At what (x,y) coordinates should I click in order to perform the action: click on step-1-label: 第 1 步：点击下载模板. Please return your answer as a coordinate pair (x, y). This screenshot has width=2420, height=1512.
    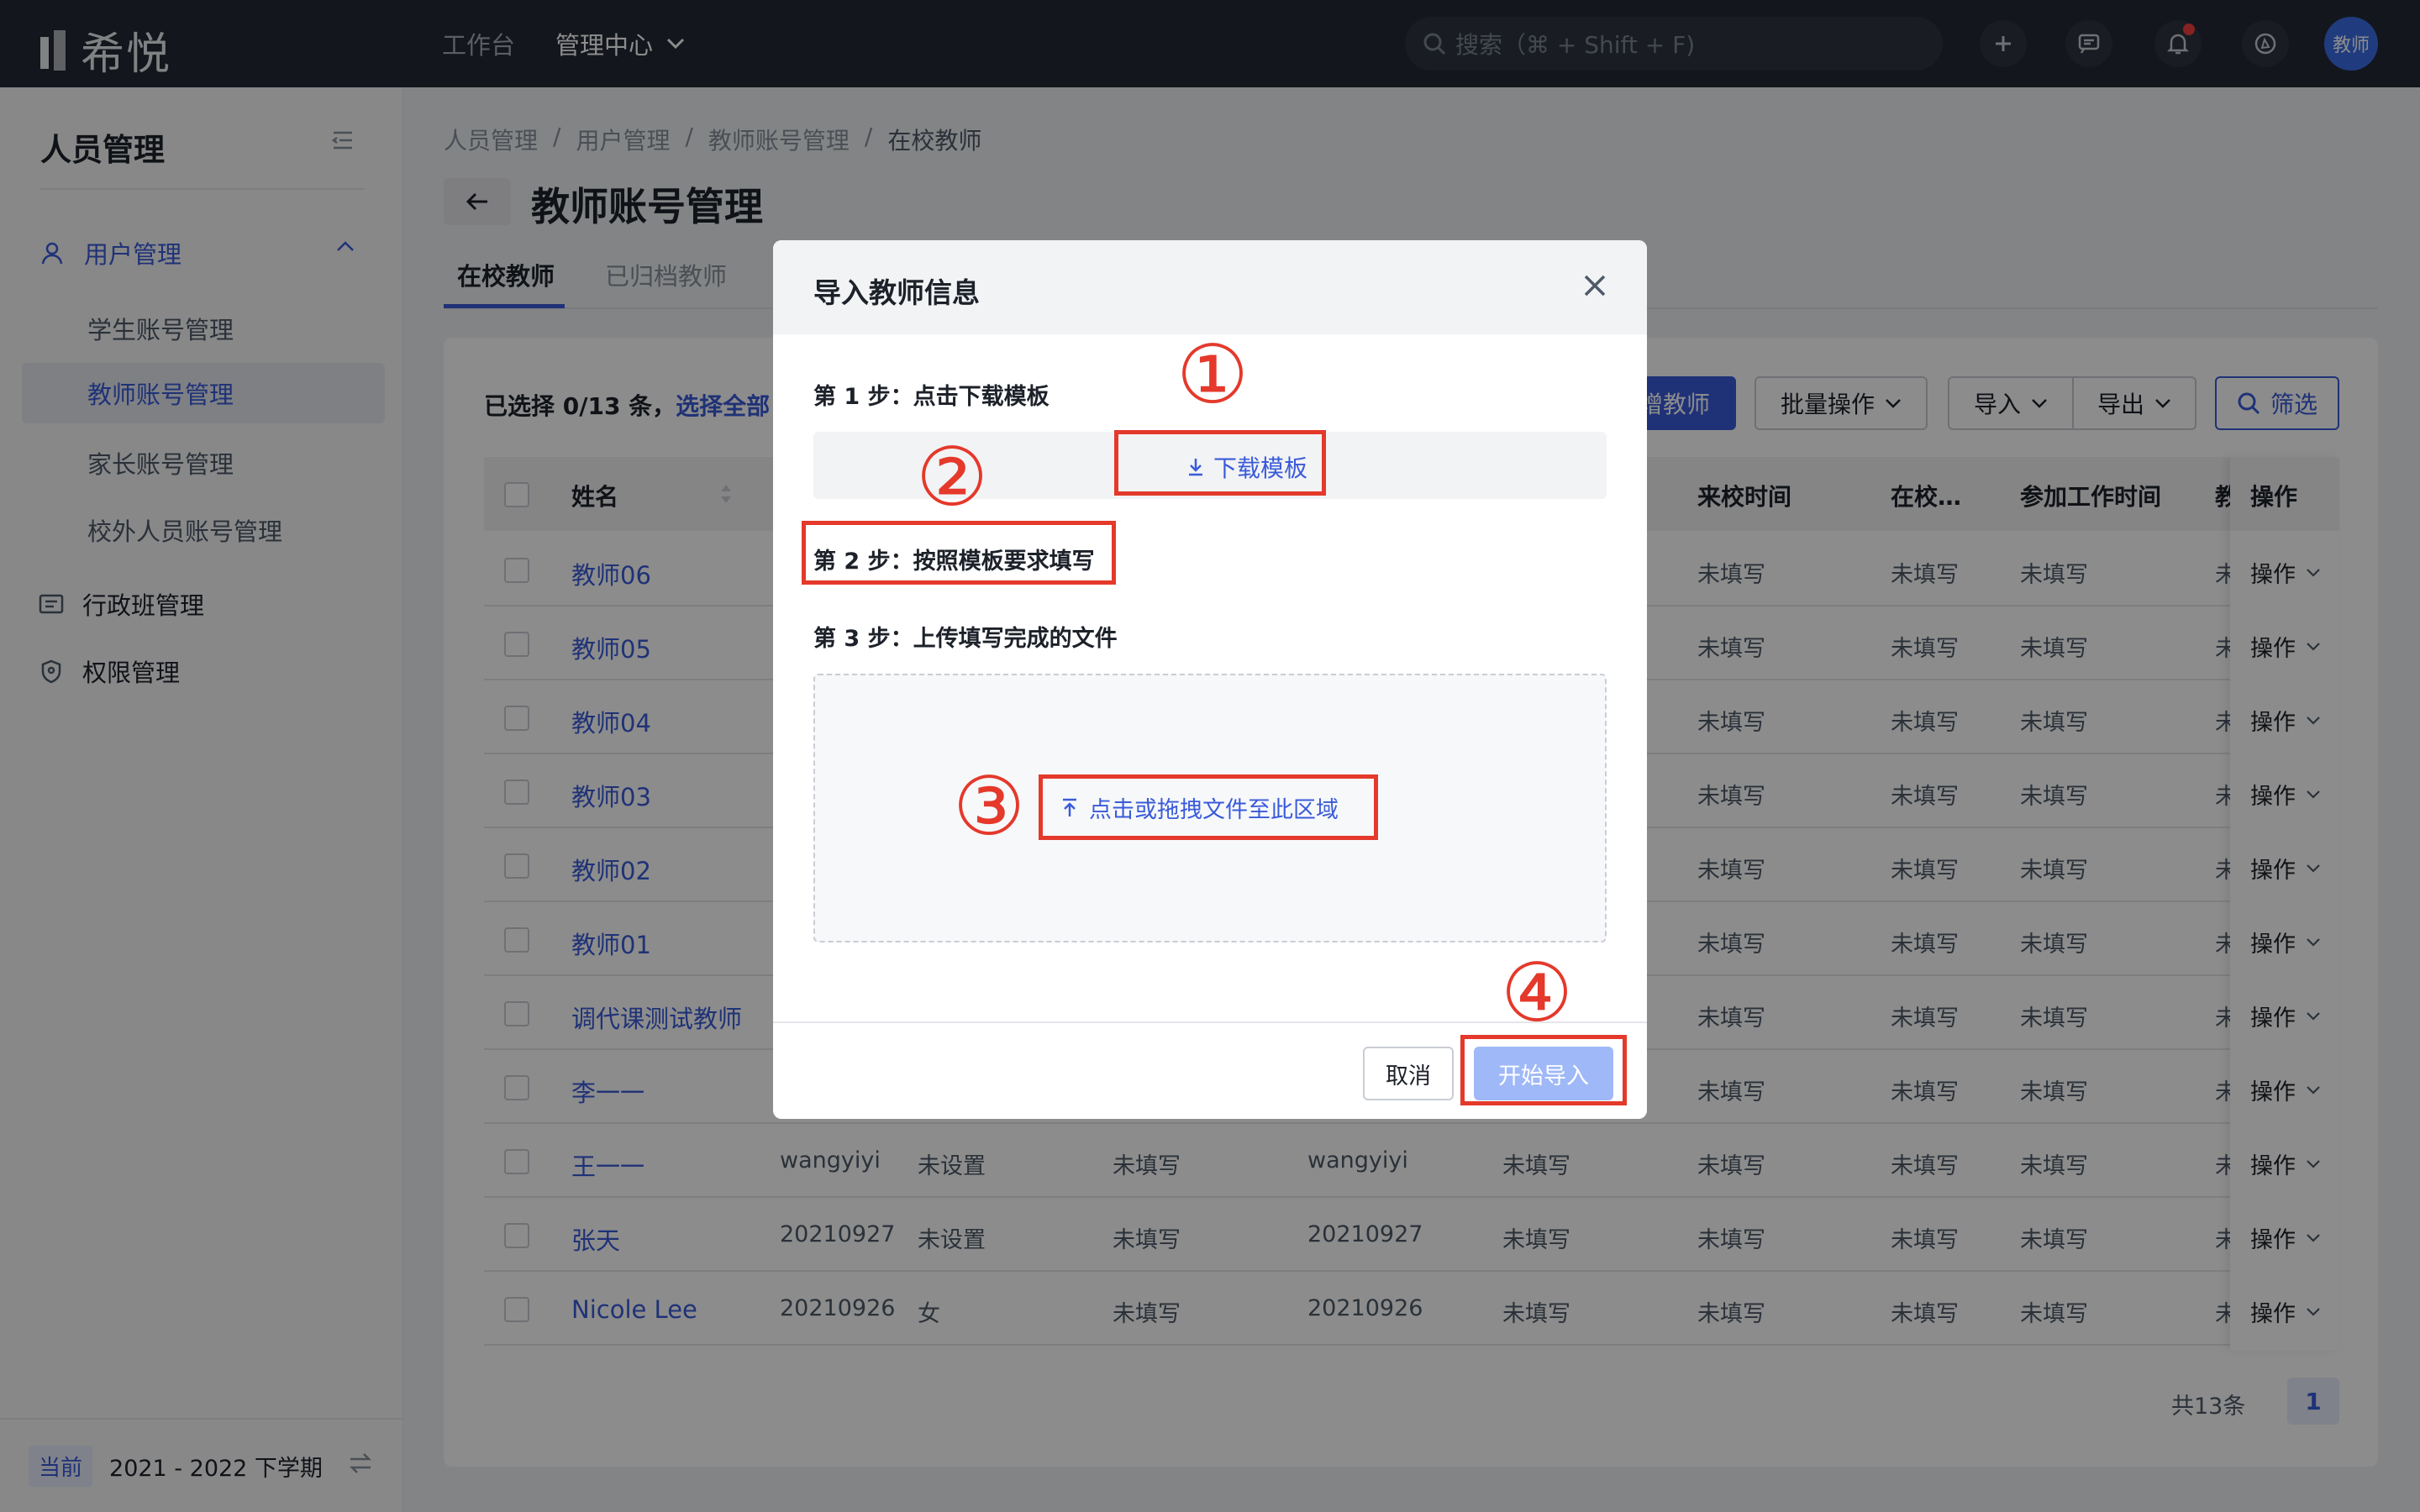
    Looking at the image, I should click on (931, 397).